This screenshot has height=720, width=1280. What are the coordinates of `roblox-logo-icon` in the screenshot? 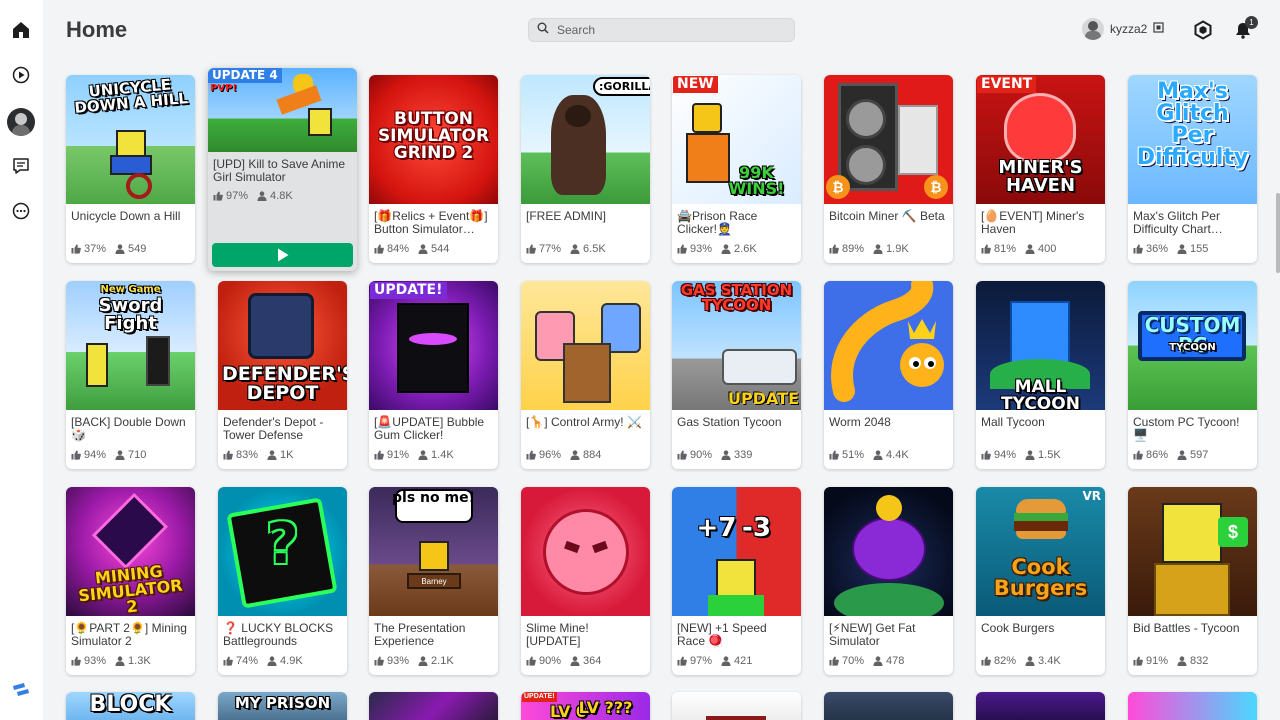 It's located at (21, 689).